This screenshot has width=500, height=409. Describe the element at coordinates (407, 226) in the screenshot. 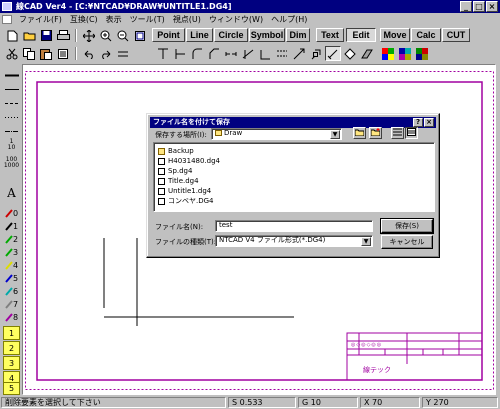

I see `save-button: 保存(S)` at that location.